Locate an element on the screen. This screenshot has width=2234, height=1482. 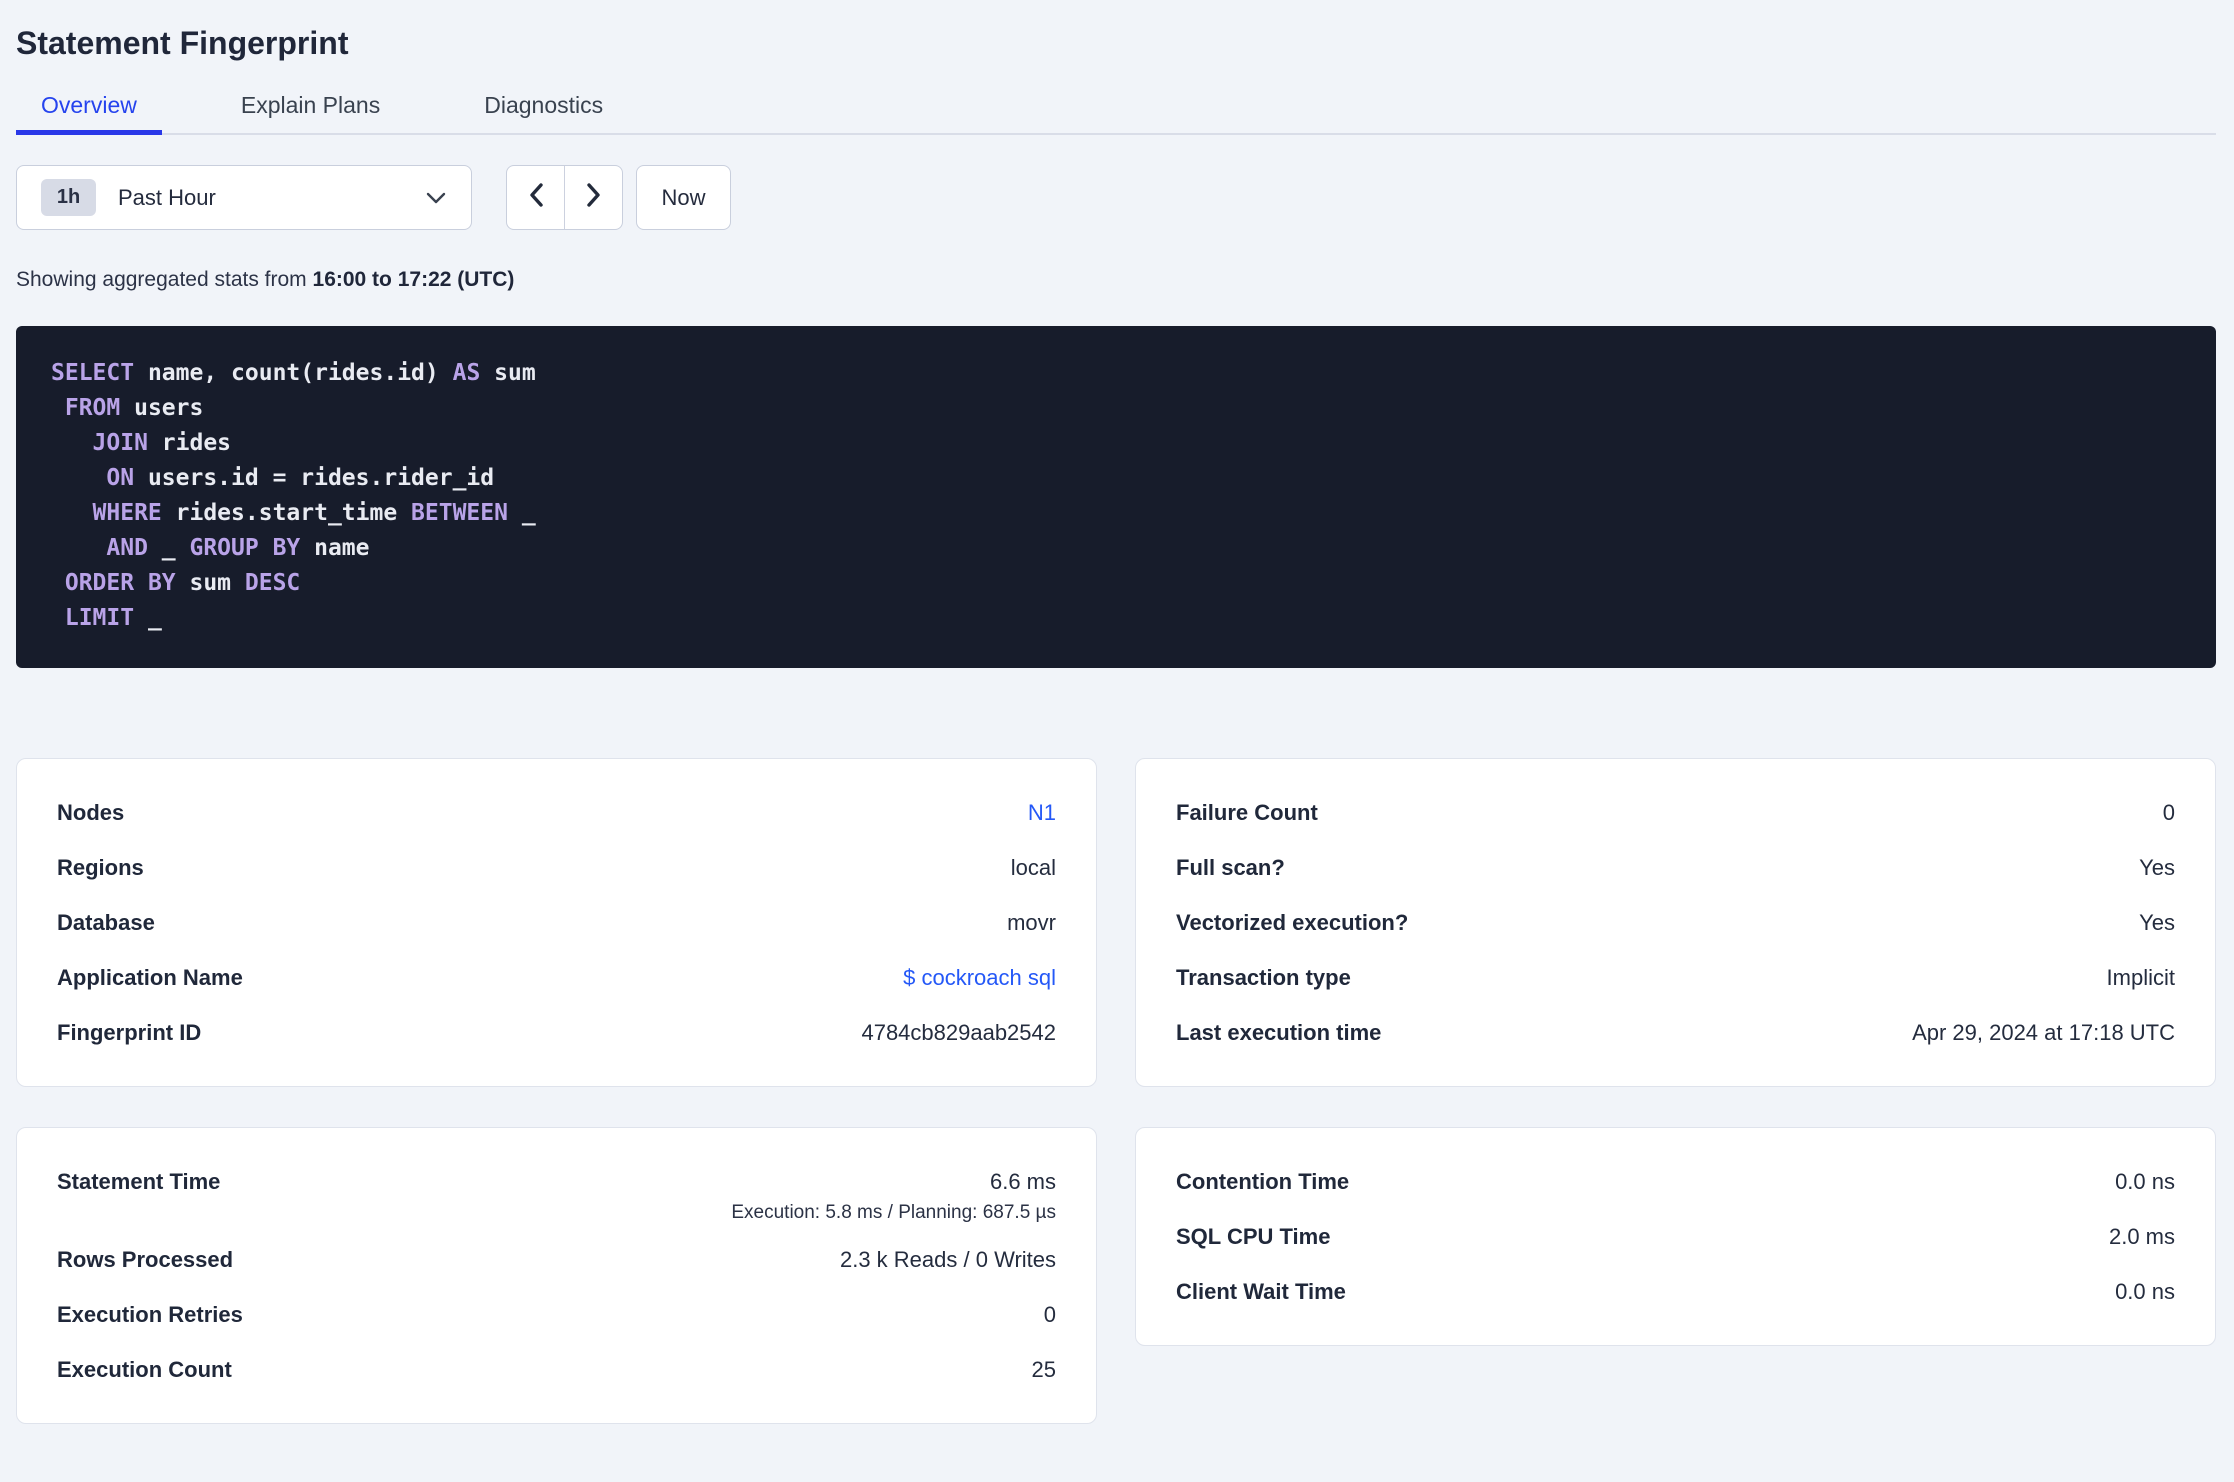
sql-text: users is located at coordinates (162, 408).